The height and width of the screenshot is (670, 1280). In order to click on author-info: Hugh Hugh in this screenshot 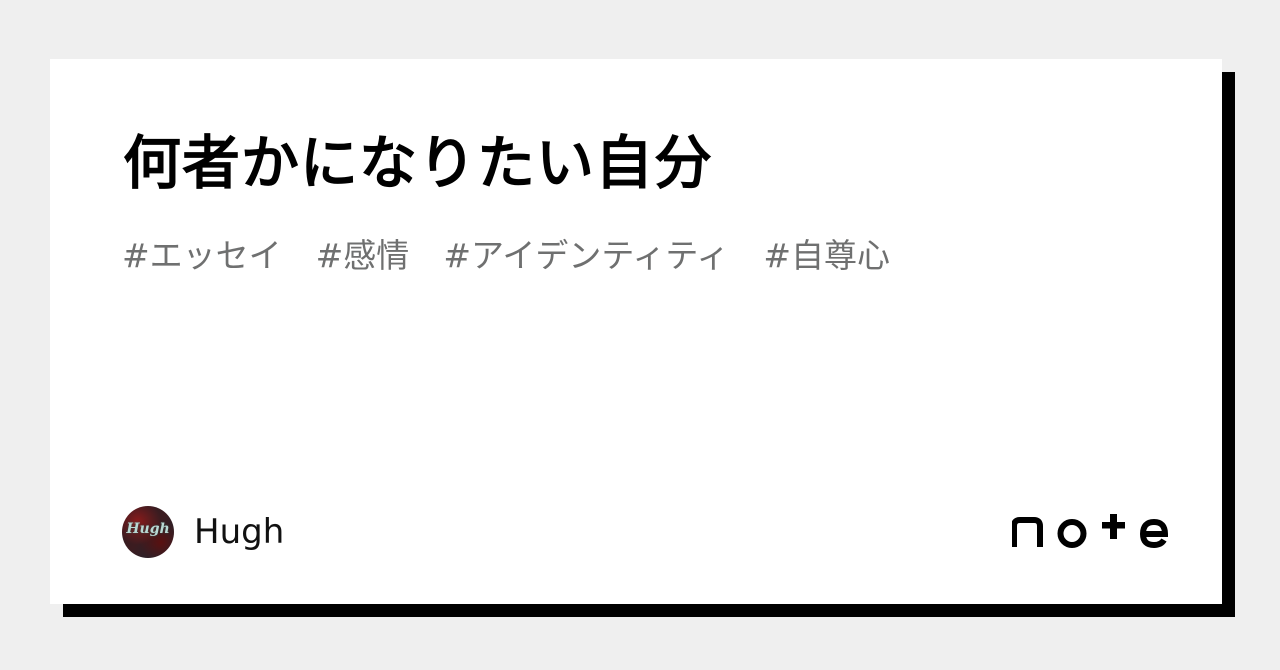, I will do `click(203, 532)`.